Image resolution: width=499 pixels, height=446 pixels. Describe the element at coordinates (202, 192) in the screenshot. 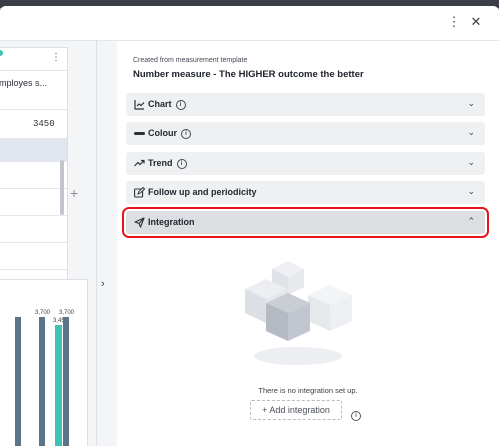

I see `section-follow-up-label: Follow up and periodicity` at that location.